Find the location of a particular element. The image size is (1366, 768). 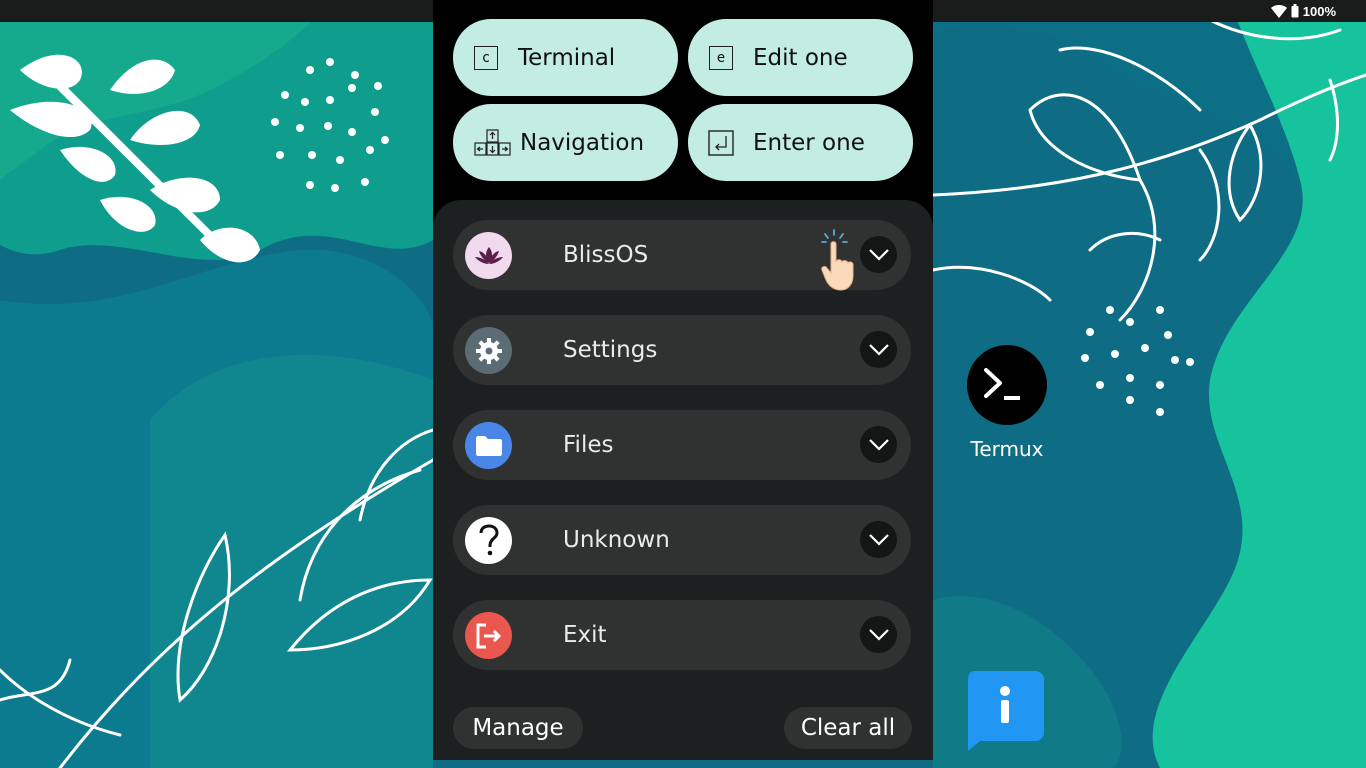

gear-icon is located at coordinates (488, 350).